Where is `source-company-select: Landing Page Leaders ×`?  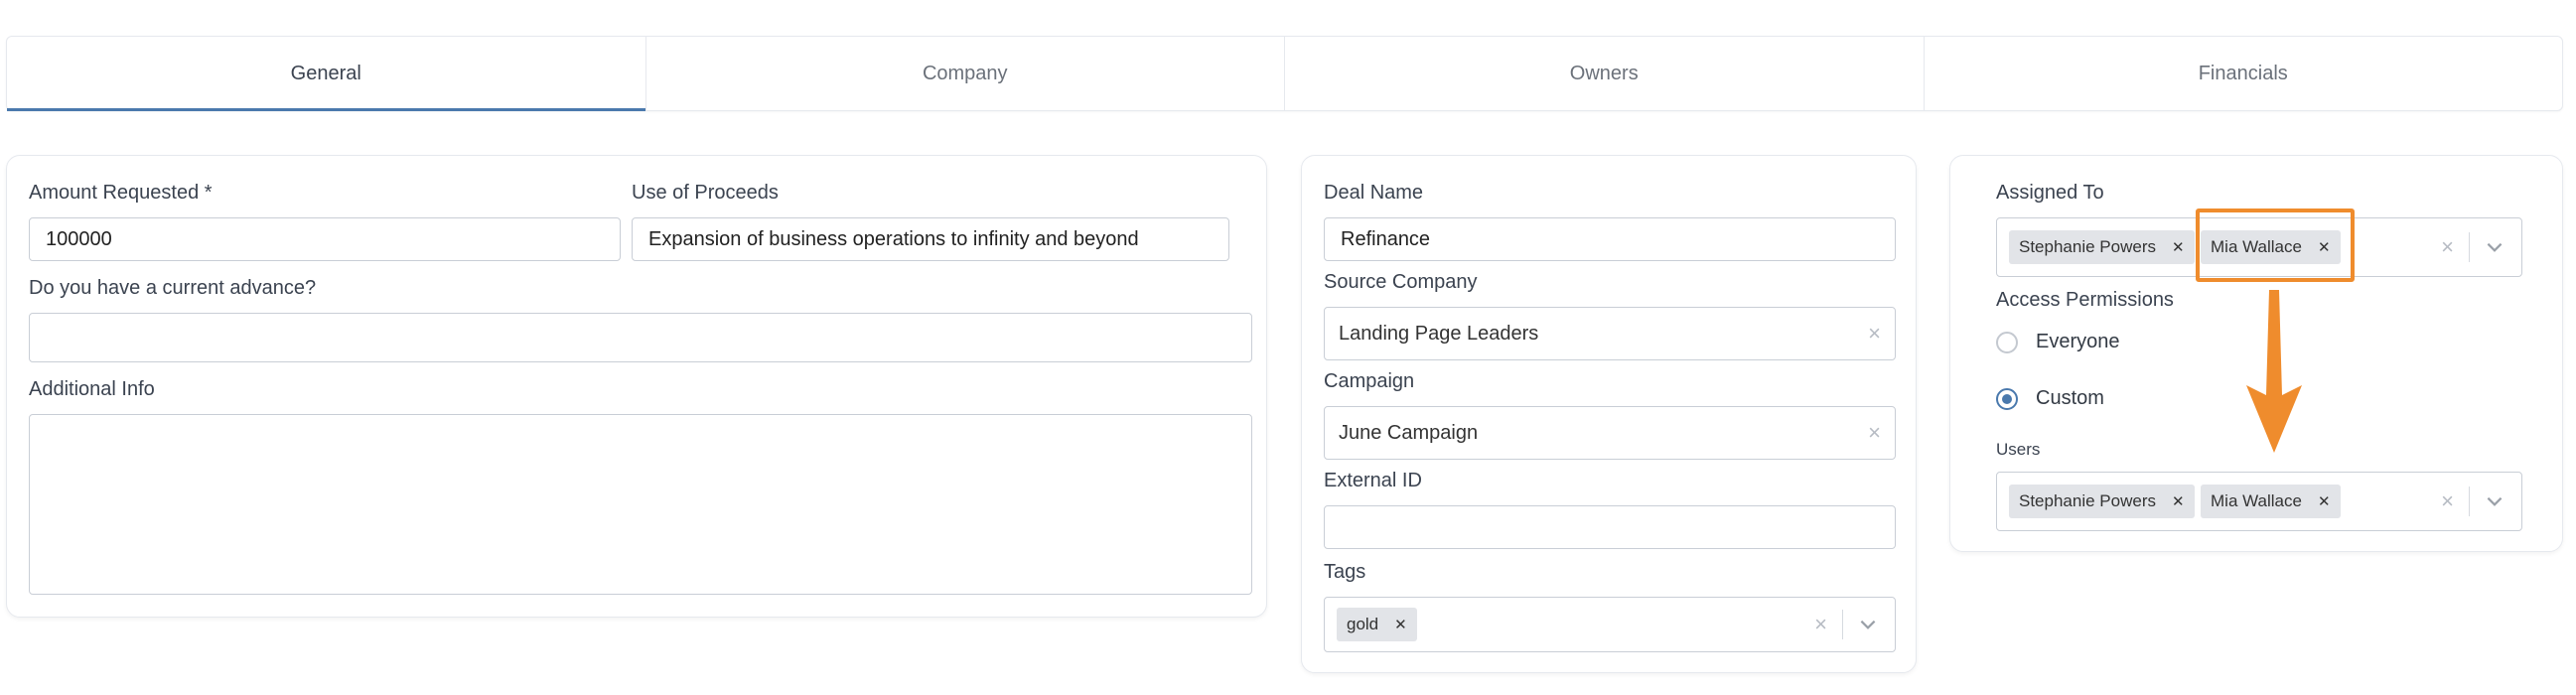
source-company-select: Landing Page Leaders × is located at coordinates (1610, 333).